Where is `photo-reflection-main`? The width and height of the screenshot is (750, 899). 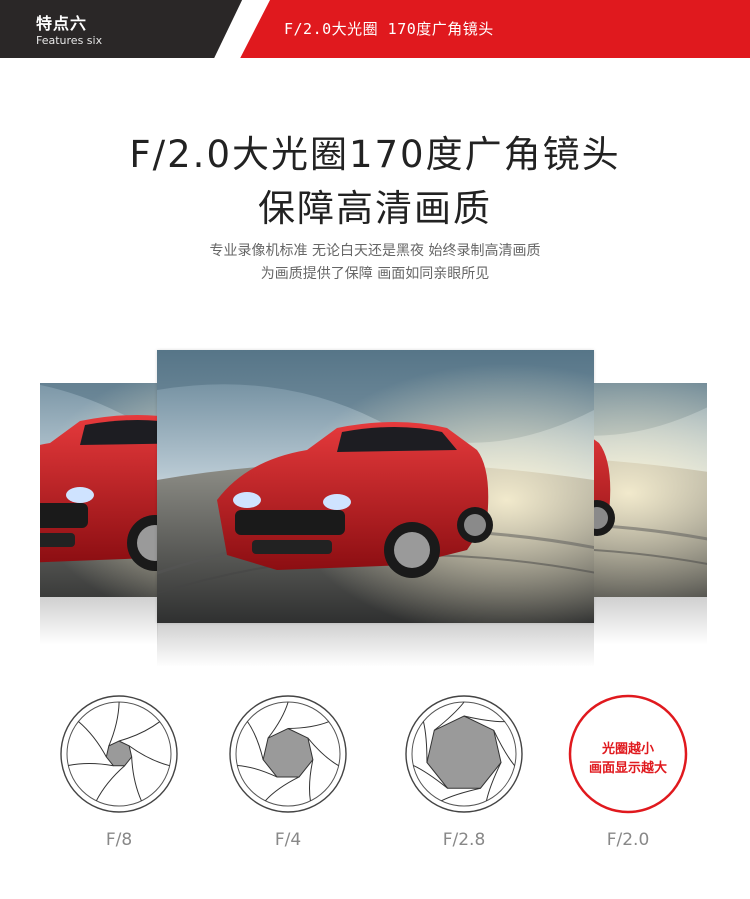
photo-reflection-main is located at coordinates (375, 645).